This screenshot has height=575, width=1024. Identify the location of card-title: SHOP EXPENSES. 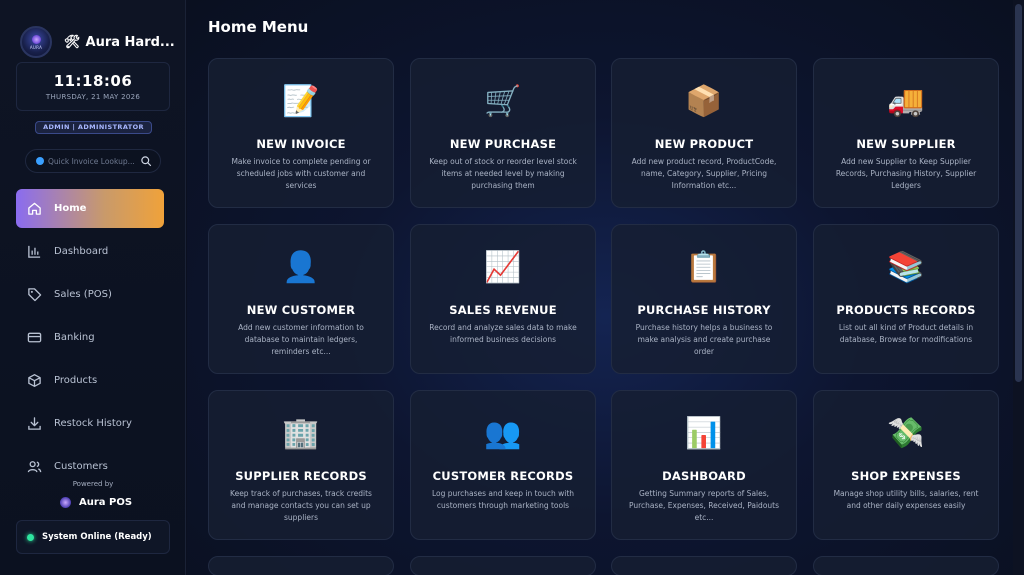
(906, 476).